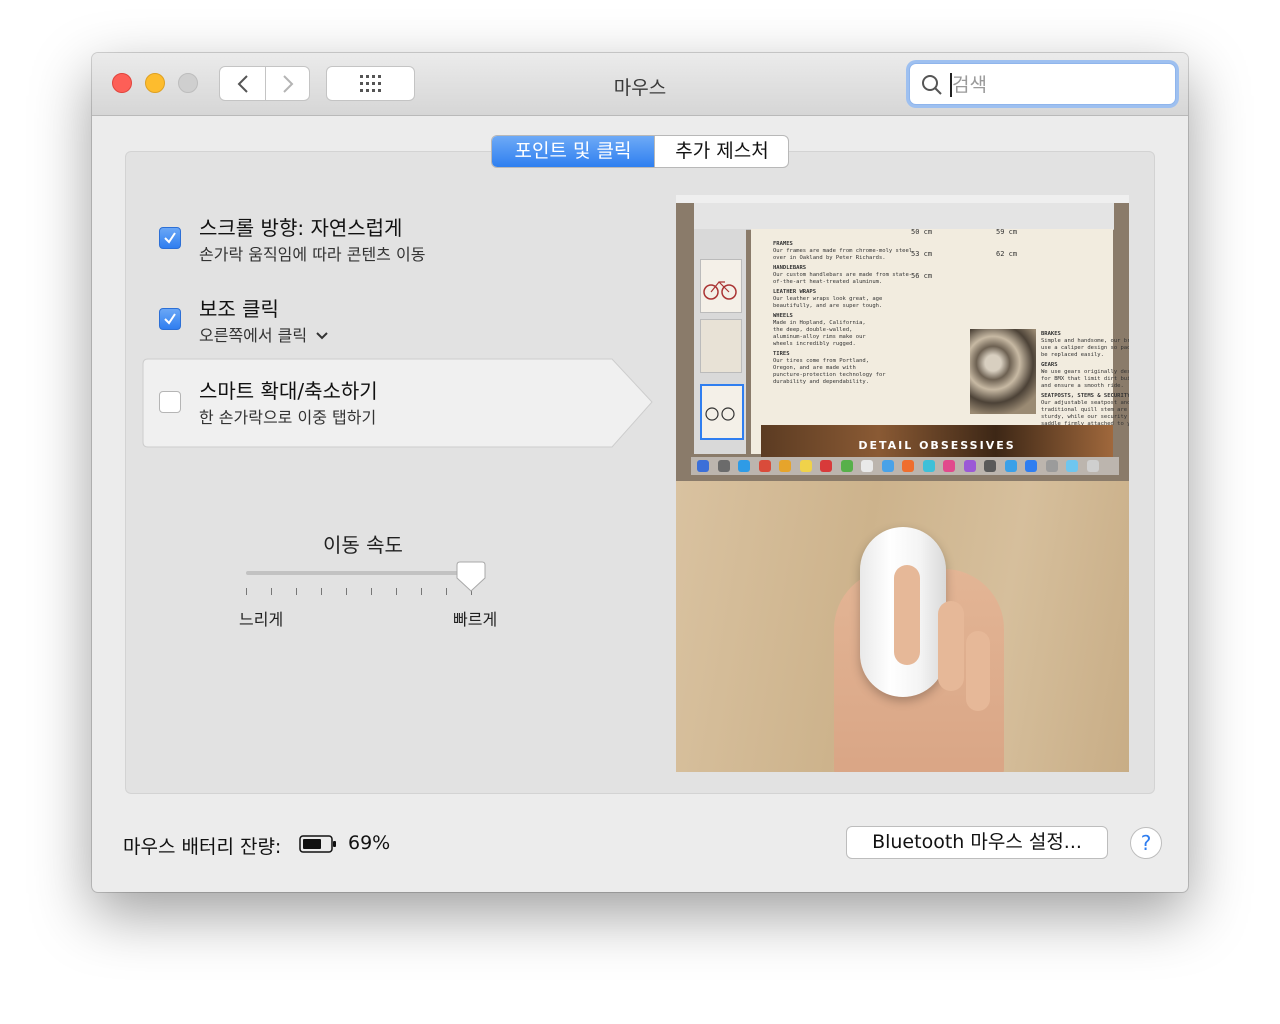  Describe the element at coordinates (1003, 371) in the screenshot. I see `preview-gears-photo` at that location.